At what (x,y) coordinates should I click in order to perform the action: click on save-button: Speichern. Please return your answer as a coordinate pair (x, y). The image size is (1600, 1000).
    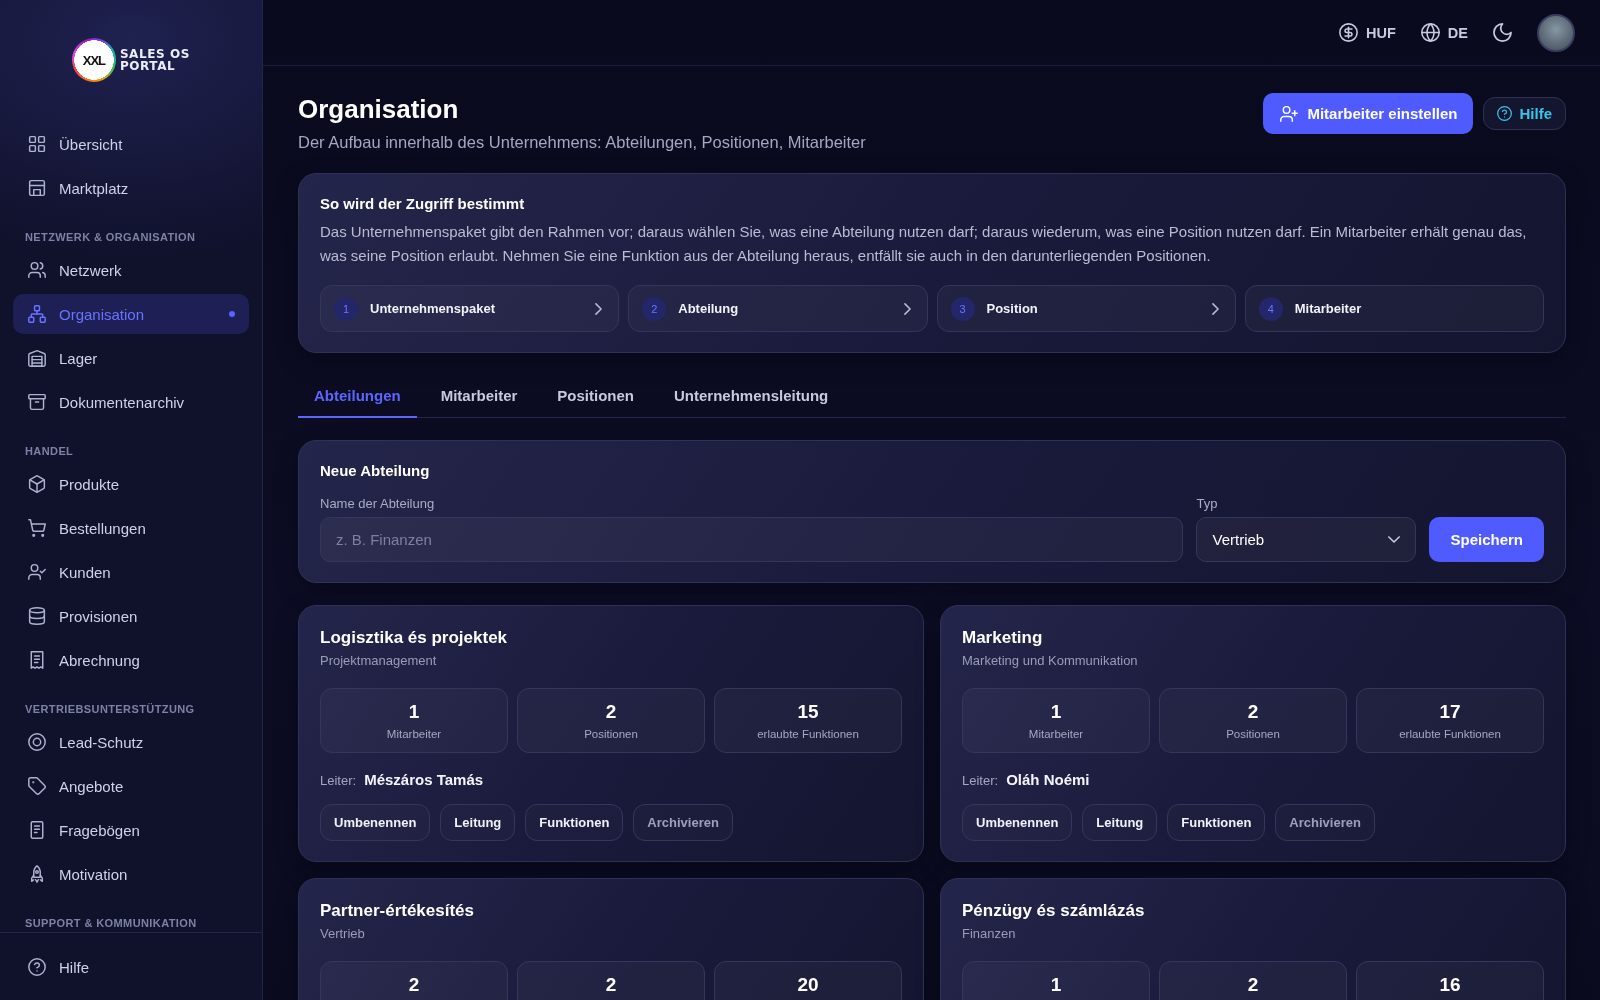
    Looking at the image, I should click on (1486, 539).